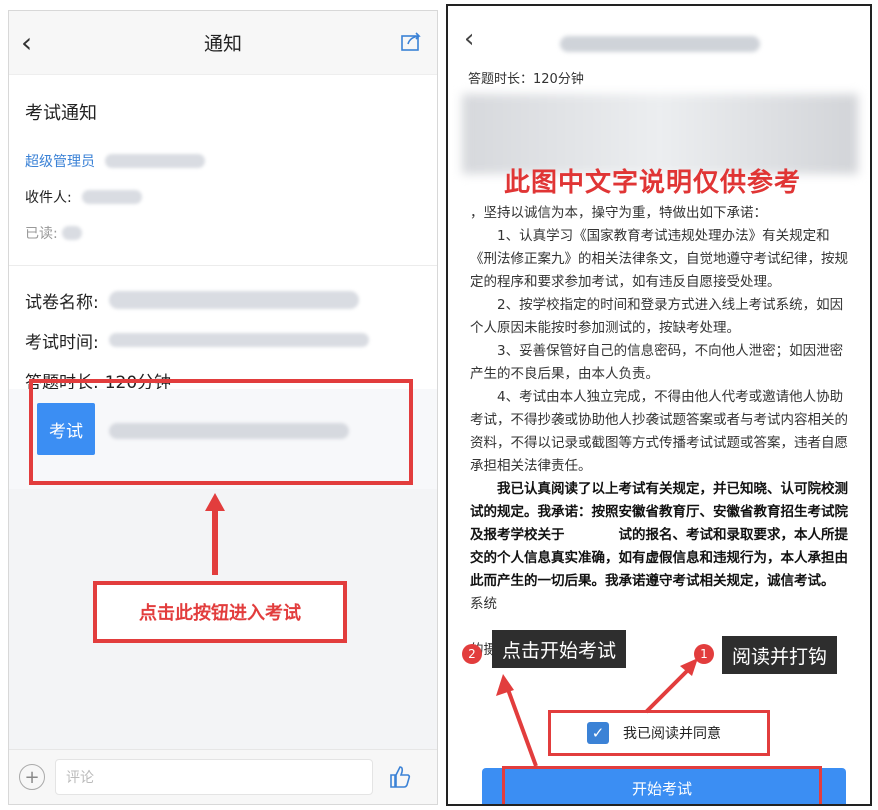  I want to click on sender-name: 超级管理员, so click(60, 161).